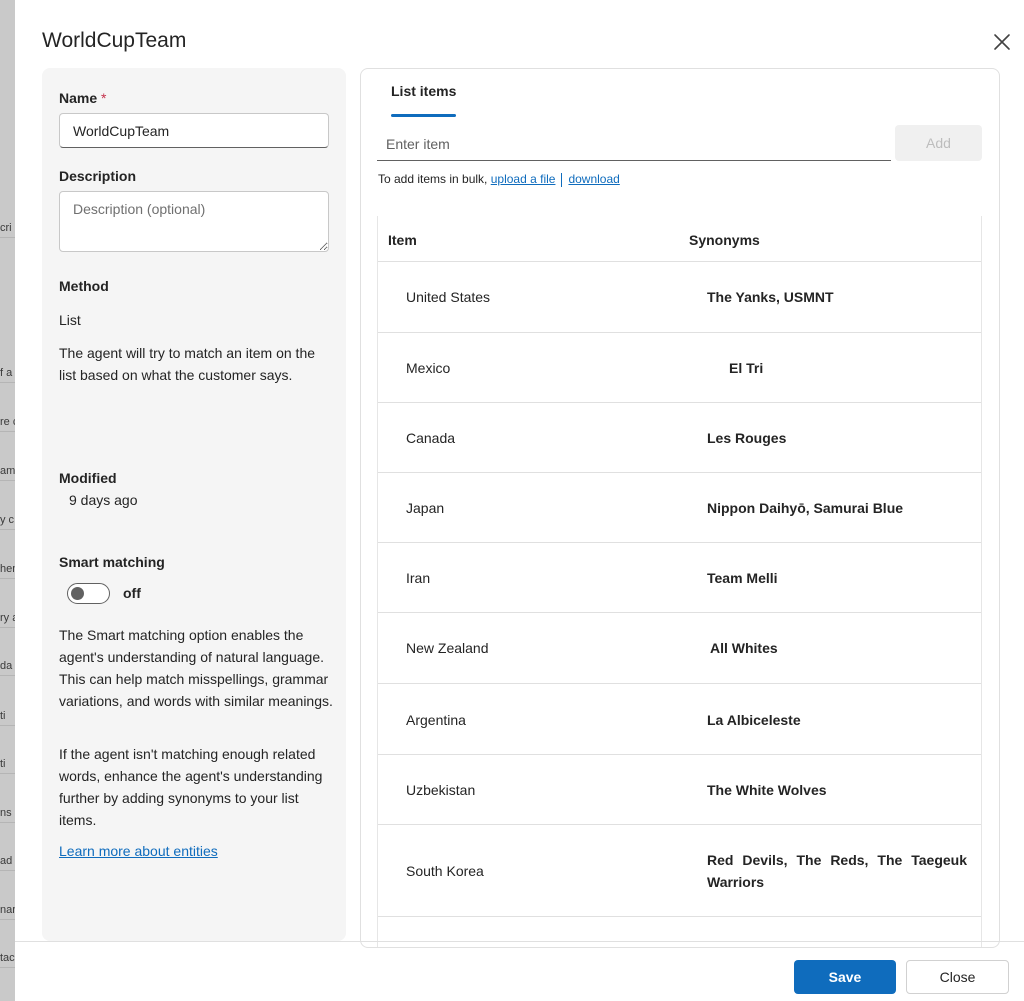 The height and width of the screenshot is (1001, 1024). What do you see at coordinates (7, 958) in the screenshot?
I see `background-text: tac` at bounding box center [7, 958].